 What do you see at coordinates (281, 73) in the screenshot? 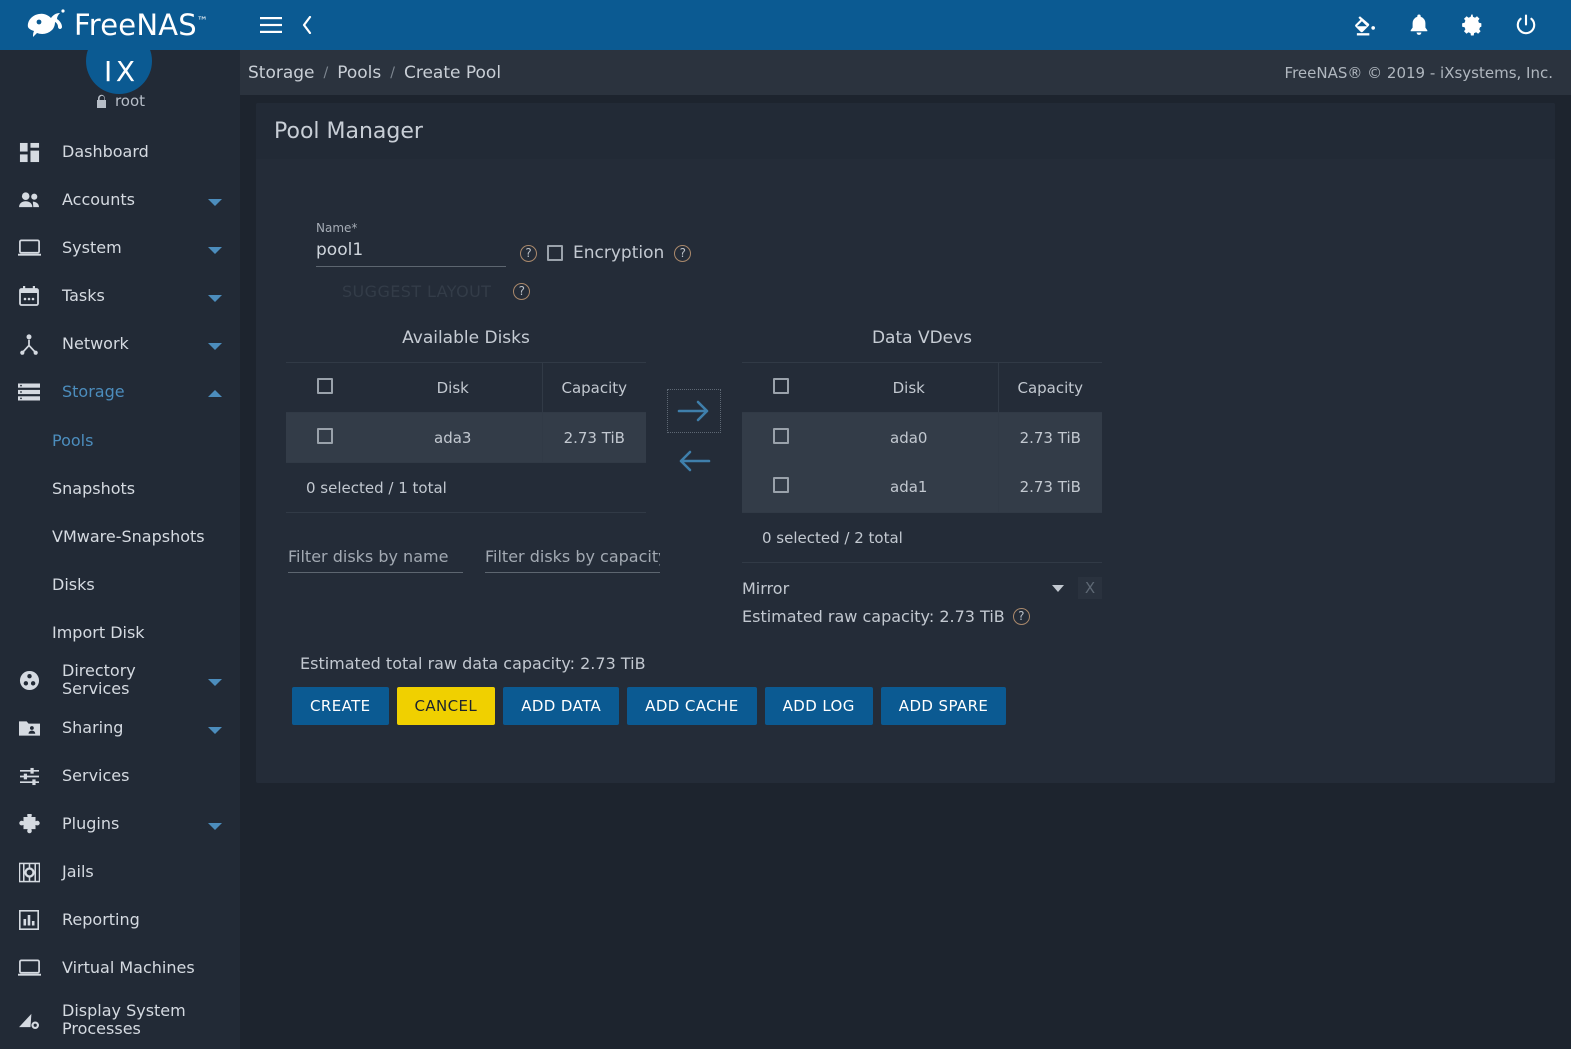
I see `breadcrumb-item-storage: Storage` at bounding box center [281, 73].